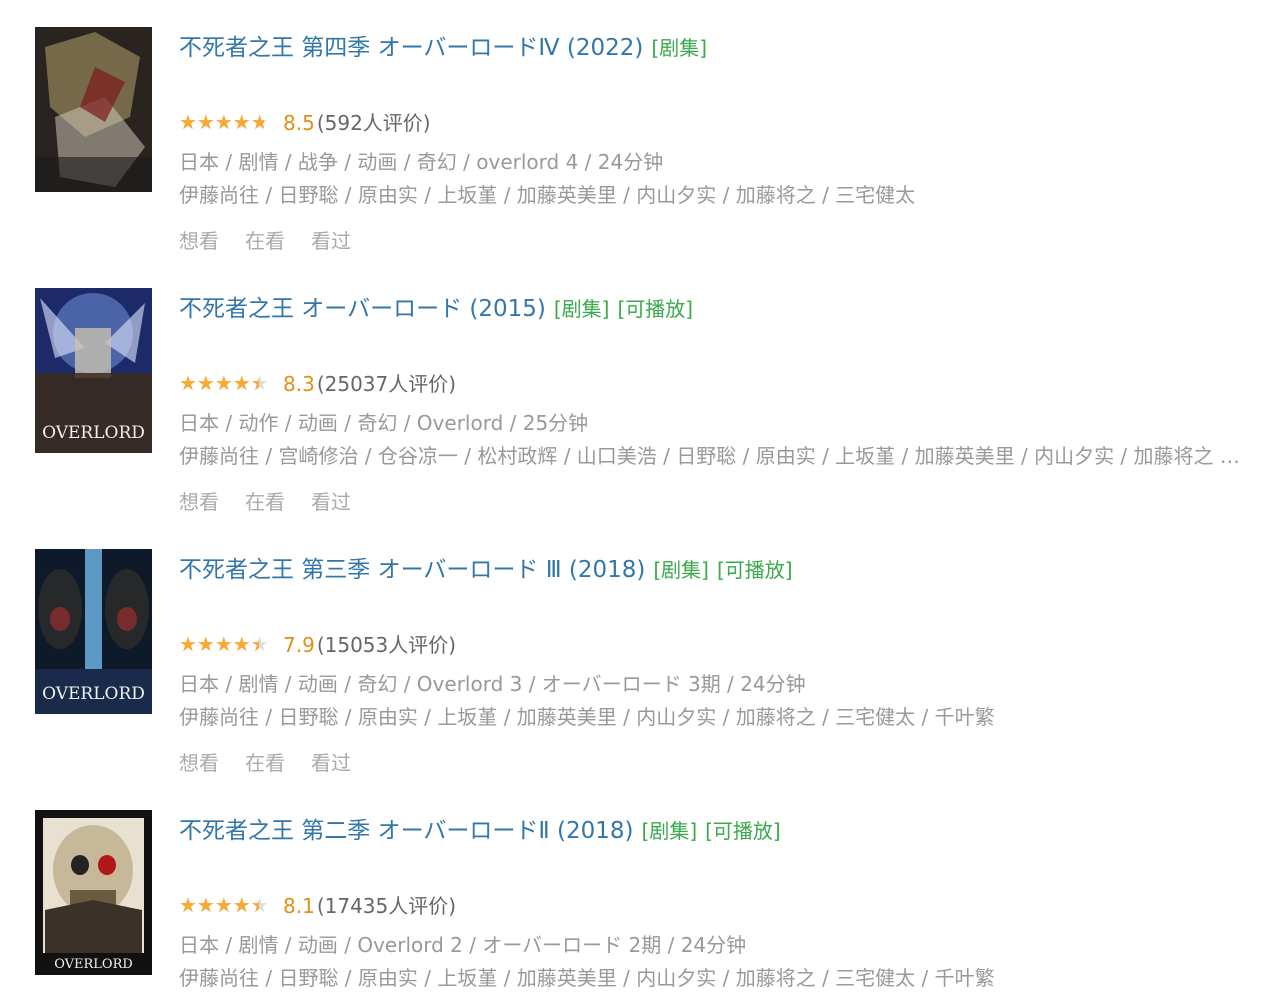  Describe the element at coordinates (299, 384) in the screenshot. I see `rating-score: 8.3` at that location.